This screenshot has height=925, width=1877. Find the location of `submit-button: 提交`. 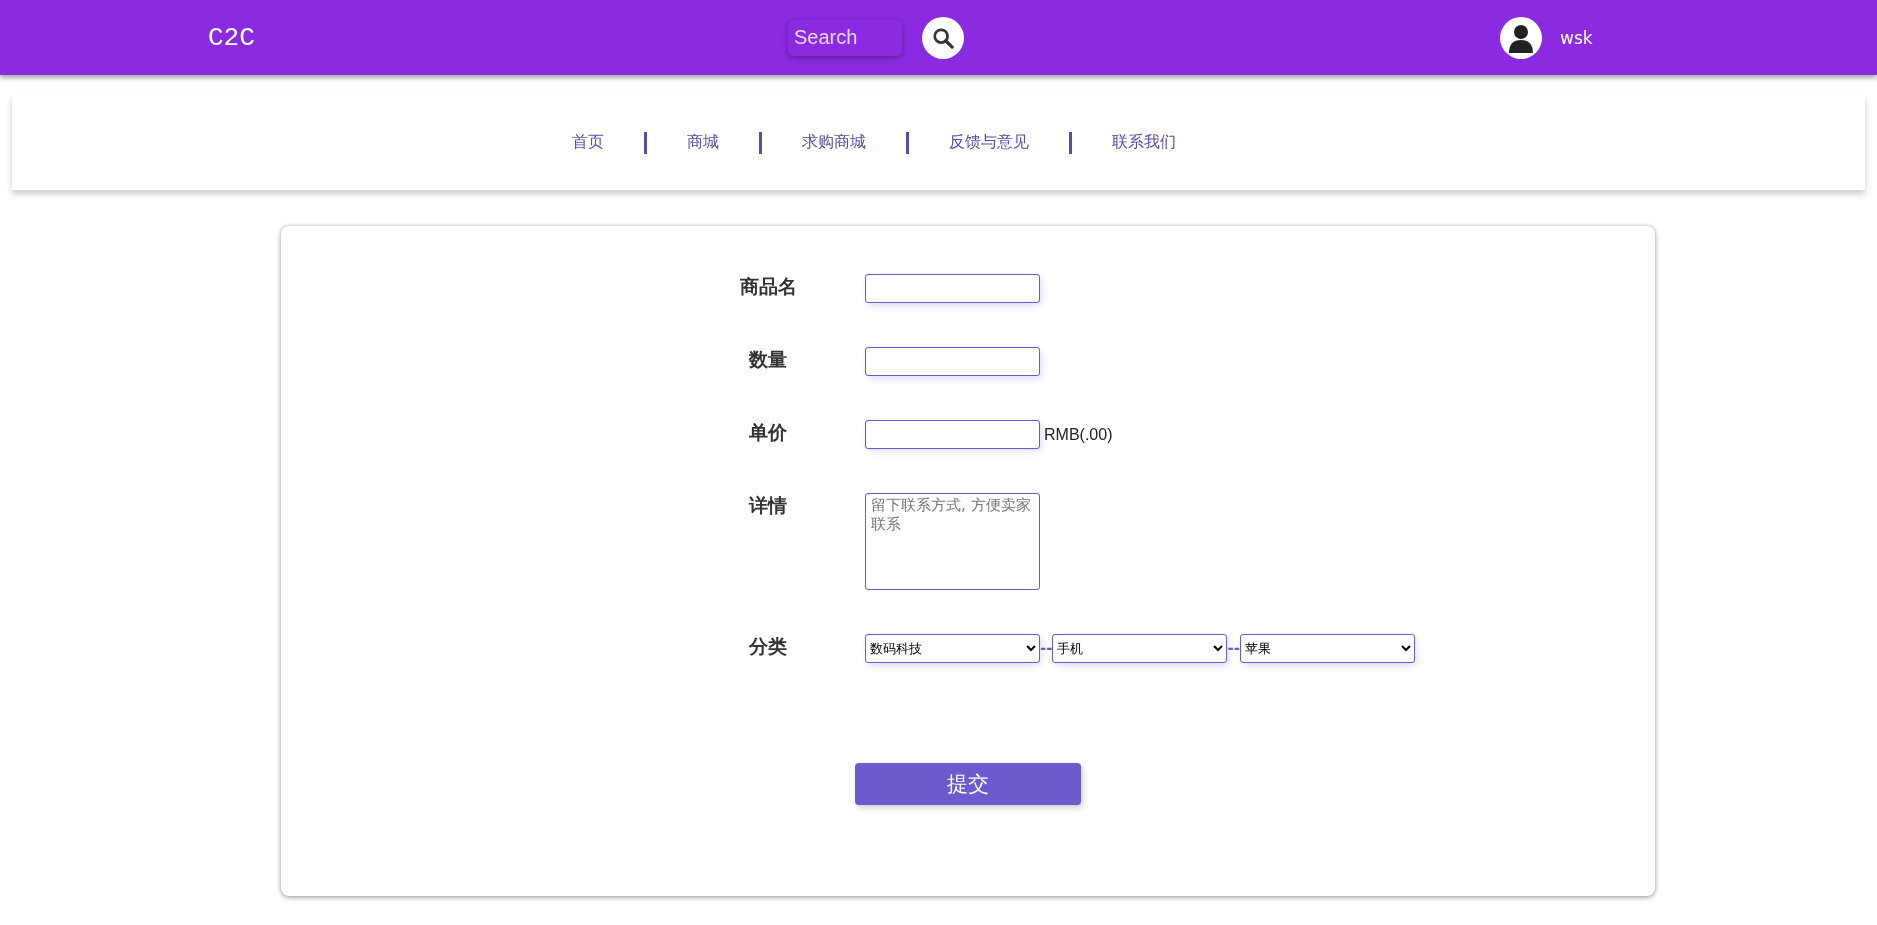

submit-button: 提交 is located at coordinates (968, 784).